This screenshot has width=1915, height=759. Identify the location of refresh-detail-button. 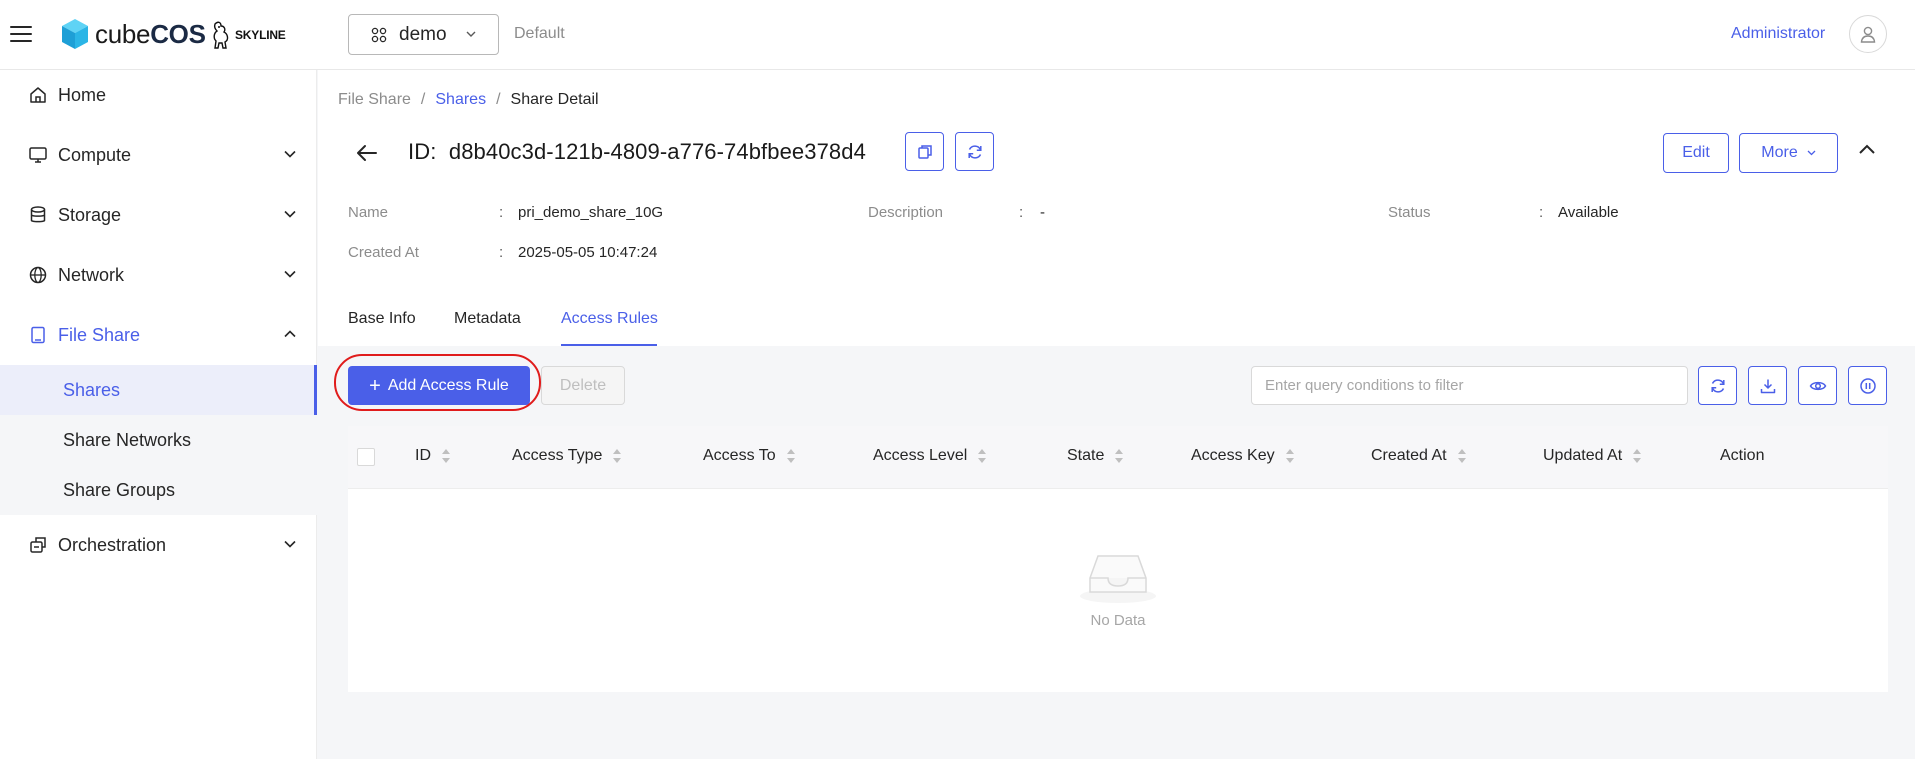
(974, 151).